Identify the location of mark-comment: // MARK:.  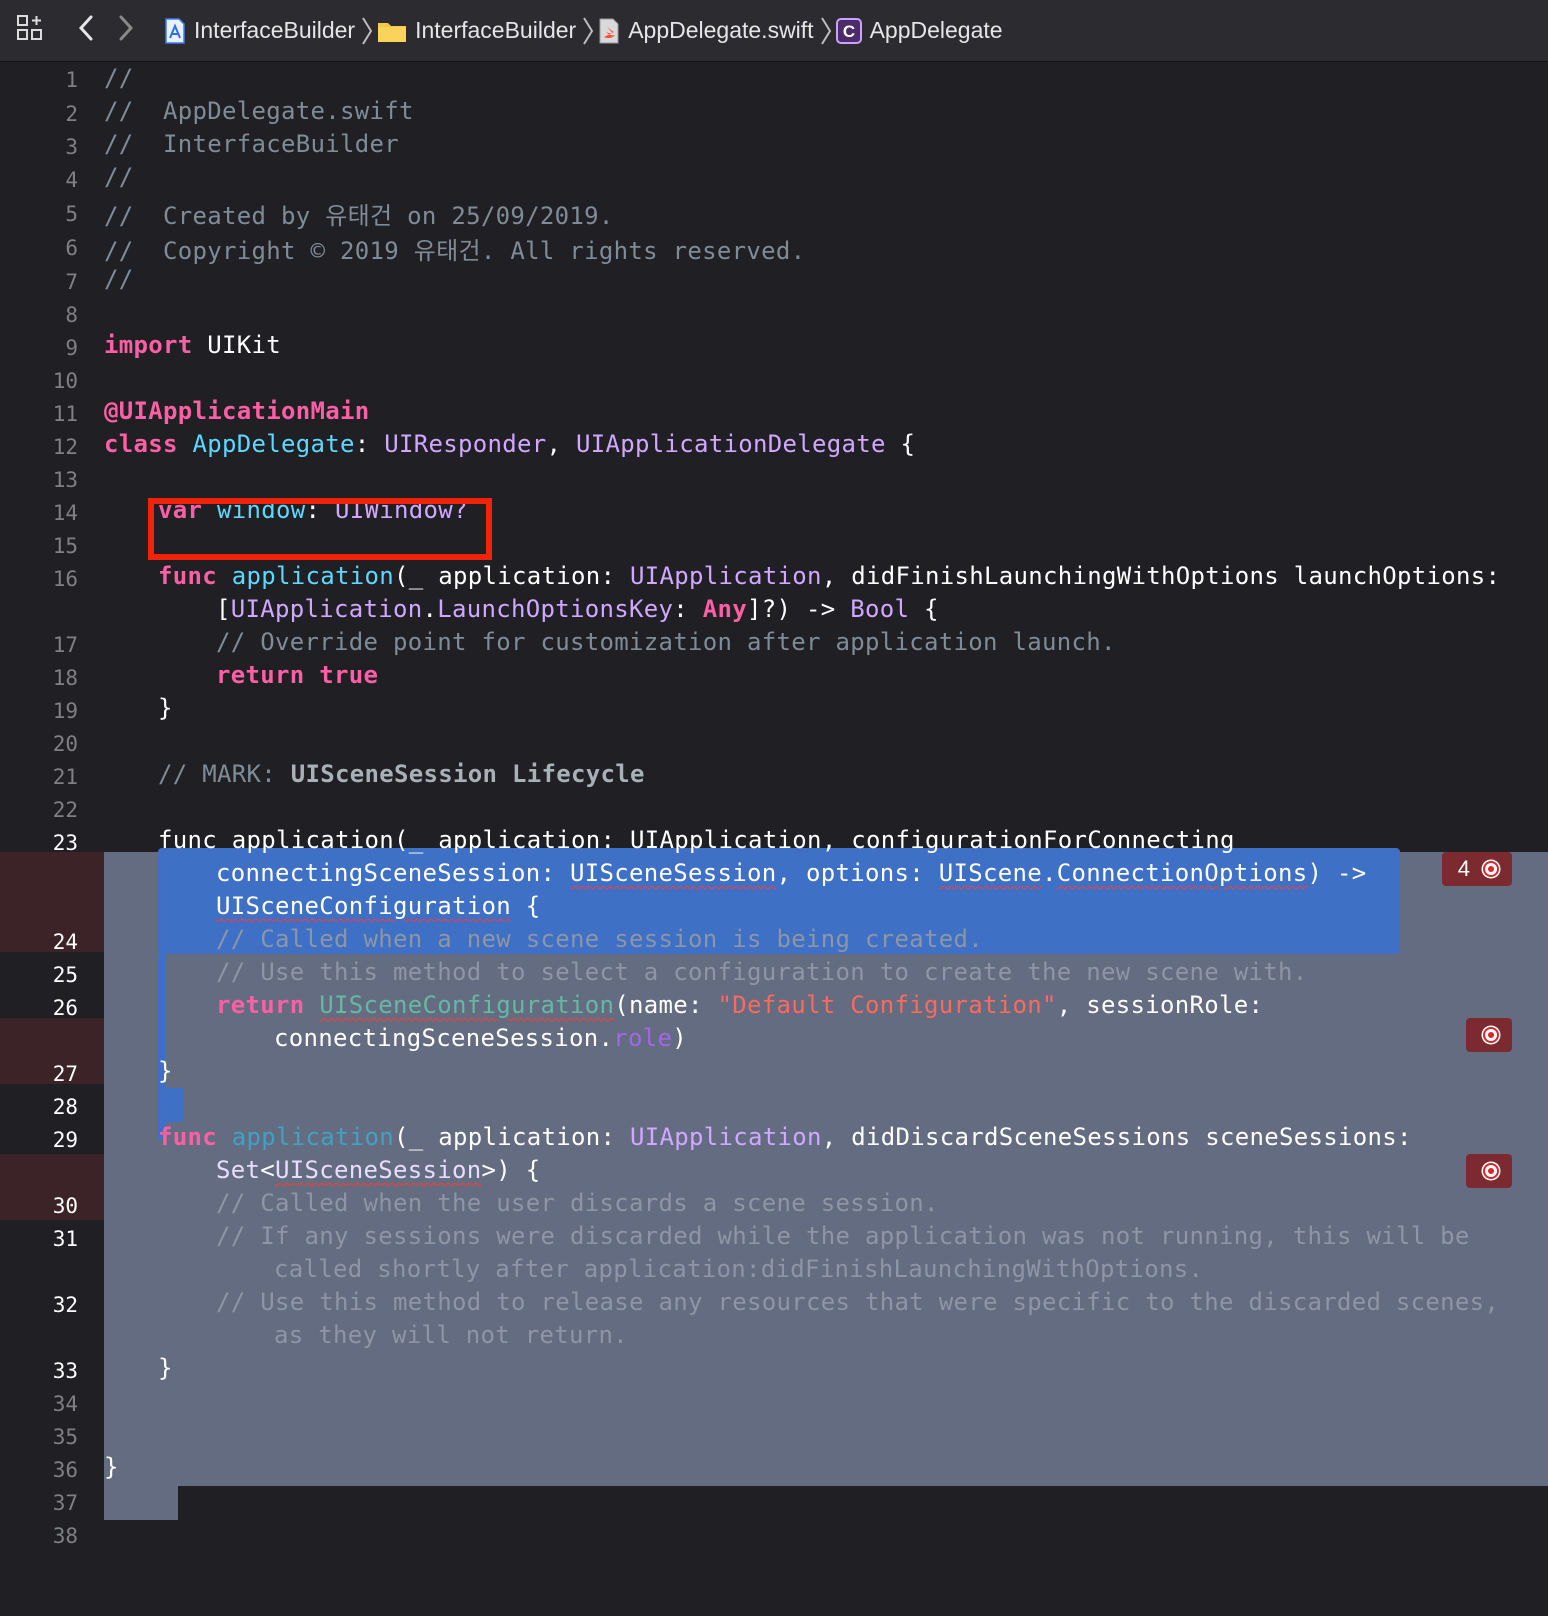
(217, 774).